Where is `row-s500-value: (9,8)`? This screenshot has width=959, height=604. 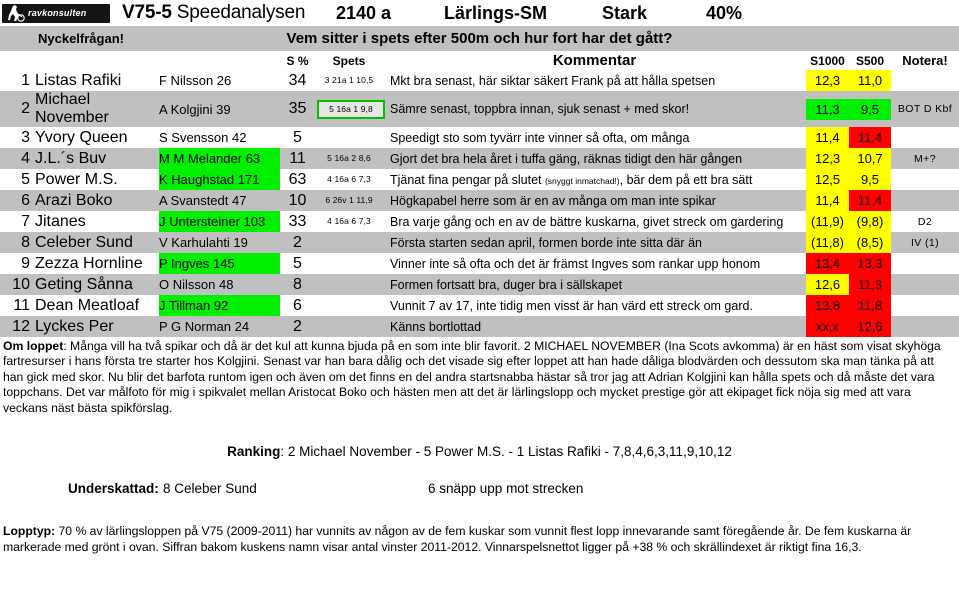 row-s500-value: (9,8) is located at coordinates (870, 221).